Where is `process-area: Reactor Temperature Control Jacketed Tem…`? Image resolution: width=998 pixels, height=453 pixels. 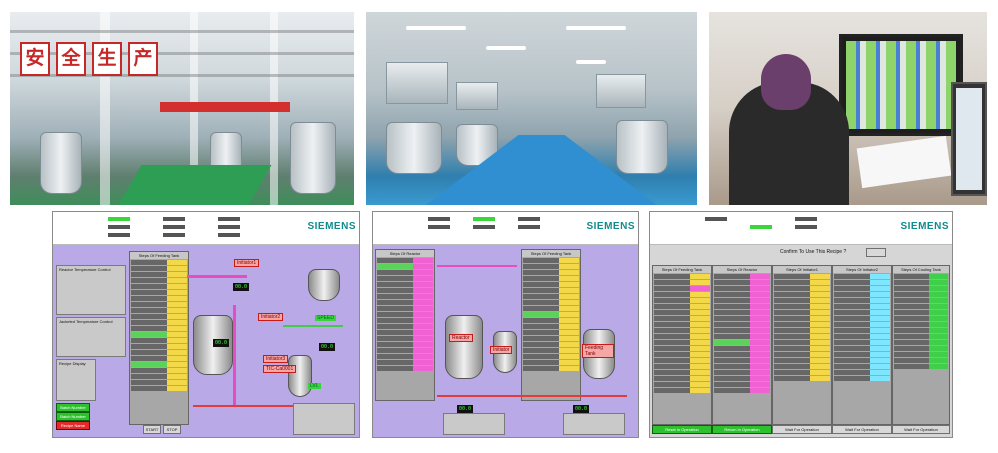 process-area: Reactor Temperature Control Jacketed Tem… is located at coordinates (206, 341).